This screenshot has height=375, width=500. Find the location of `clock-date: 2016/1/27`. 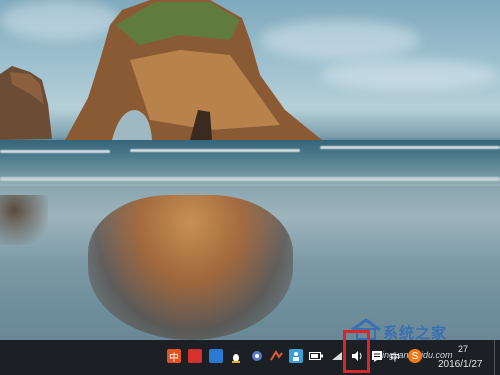

clock-date: 2016/1/27 is located at coordinates (460, 364).